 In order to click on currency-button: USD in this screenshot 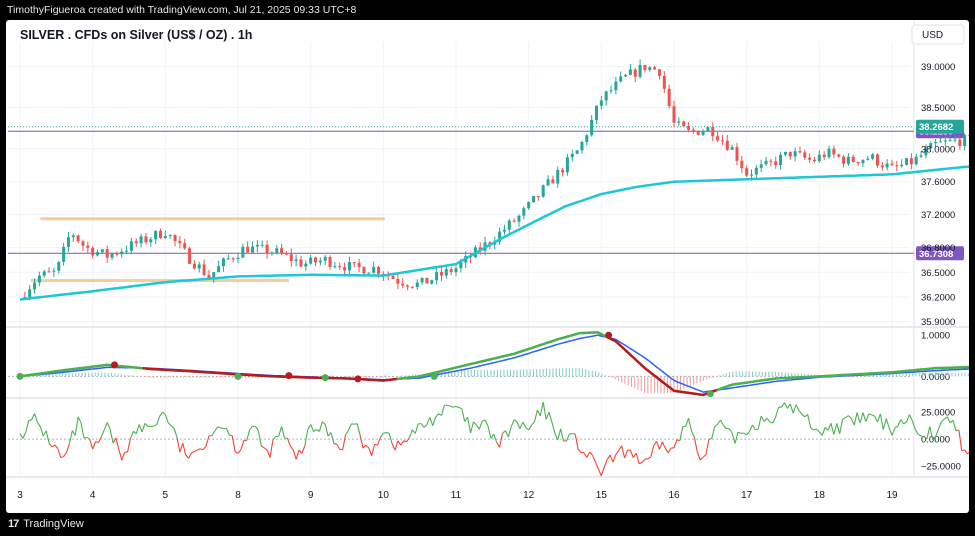, I will do `click(938, 34)`.